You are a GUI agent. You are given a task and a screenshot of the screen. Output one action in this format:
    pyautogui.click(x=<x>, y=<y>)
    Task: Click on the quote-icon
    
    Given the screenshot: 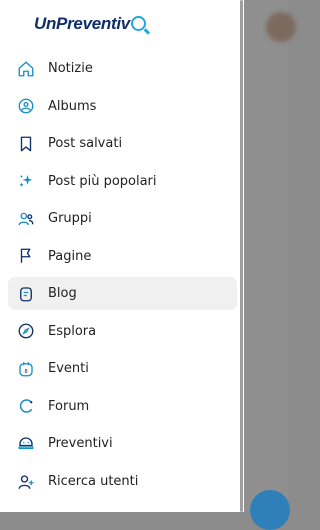 What is the action you would take?
    pyautogui.click(x=26, y=444)
    